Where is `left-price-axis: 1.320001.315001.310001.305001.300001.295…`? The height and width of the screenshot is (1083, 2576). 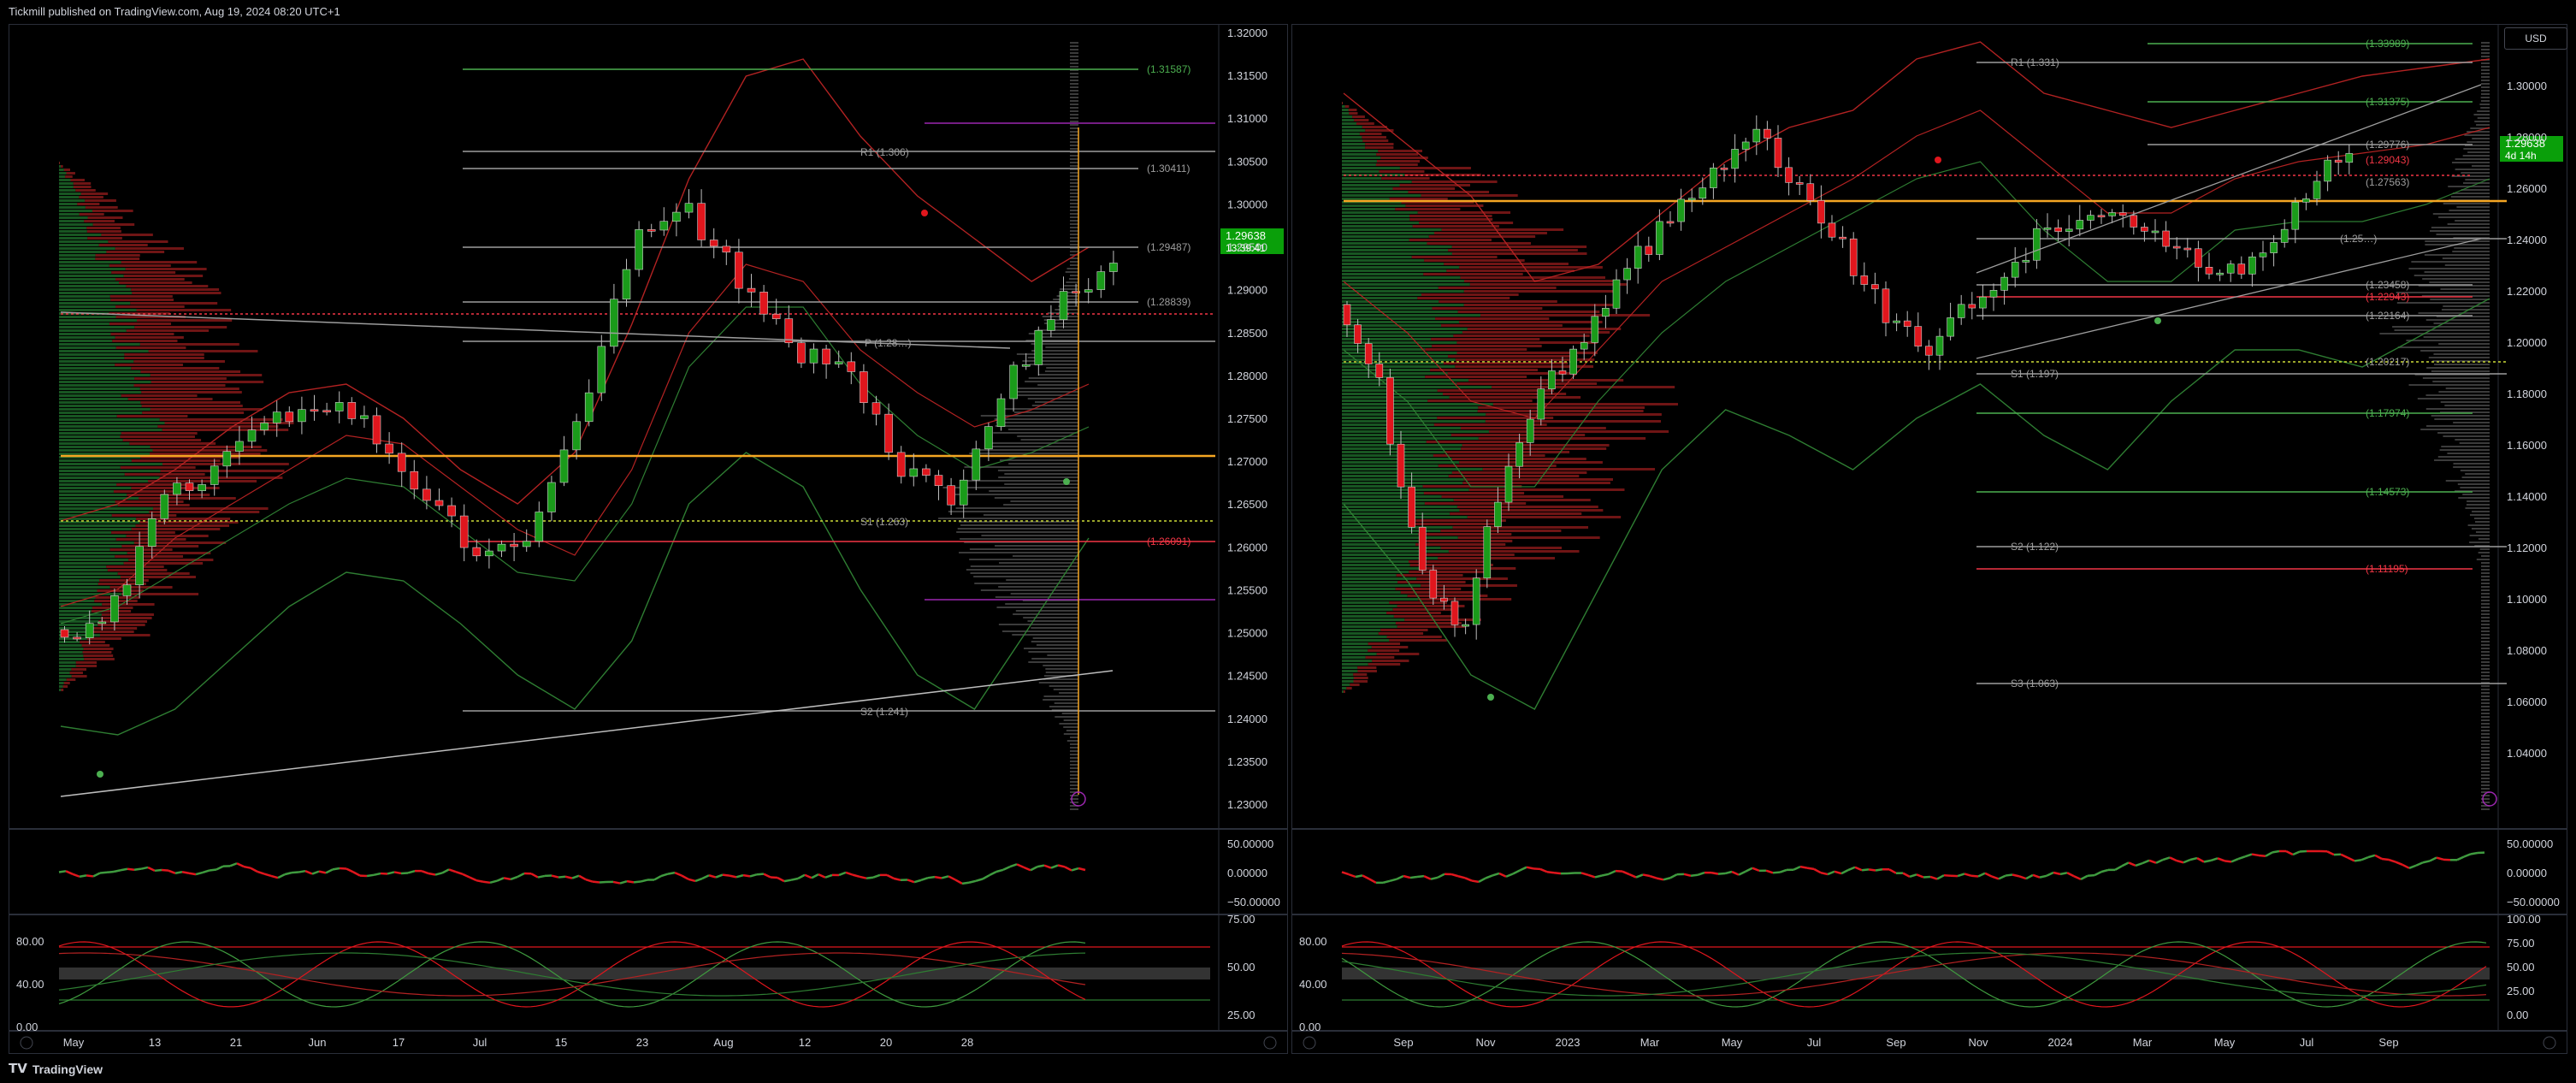
left-price-axis: 1.320001.315001.310001.305001.300001.295… is located at coordinates (1247, 419).